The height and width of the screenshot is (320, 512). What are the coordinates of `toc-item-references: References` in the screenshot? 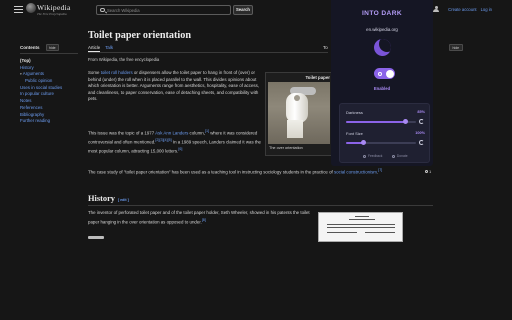 It's located at (49, 108).